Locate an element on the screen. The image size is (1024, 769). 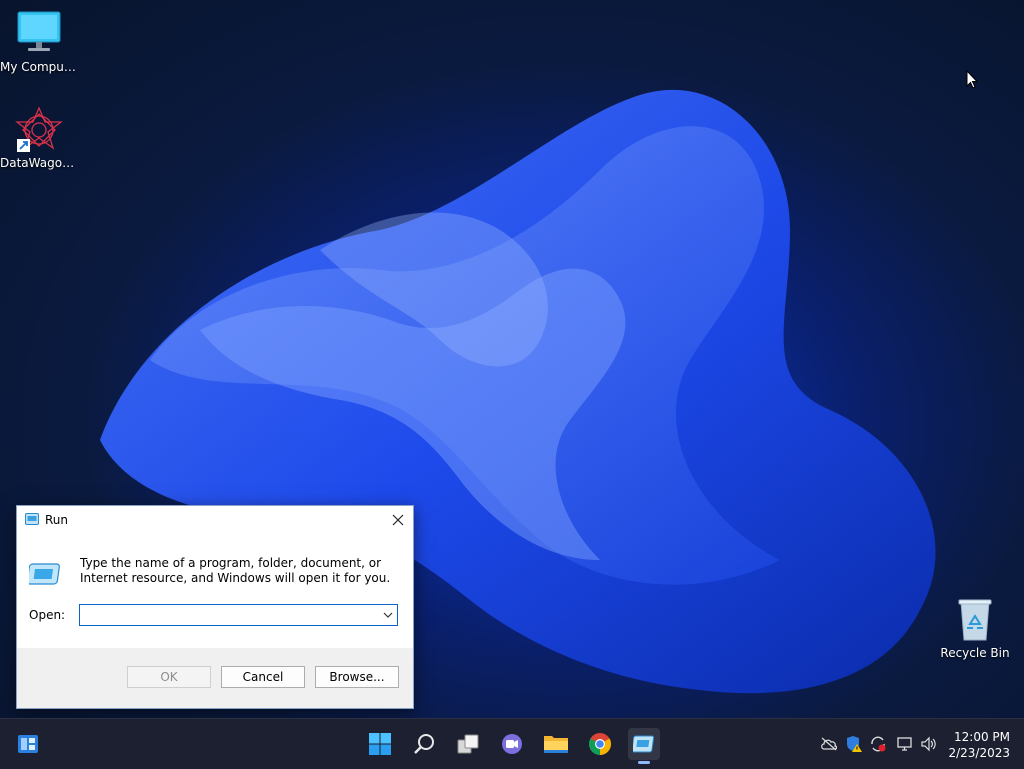
taskbar: 12:00 PM 2/23/2023 is located at coordinates (512, 743).